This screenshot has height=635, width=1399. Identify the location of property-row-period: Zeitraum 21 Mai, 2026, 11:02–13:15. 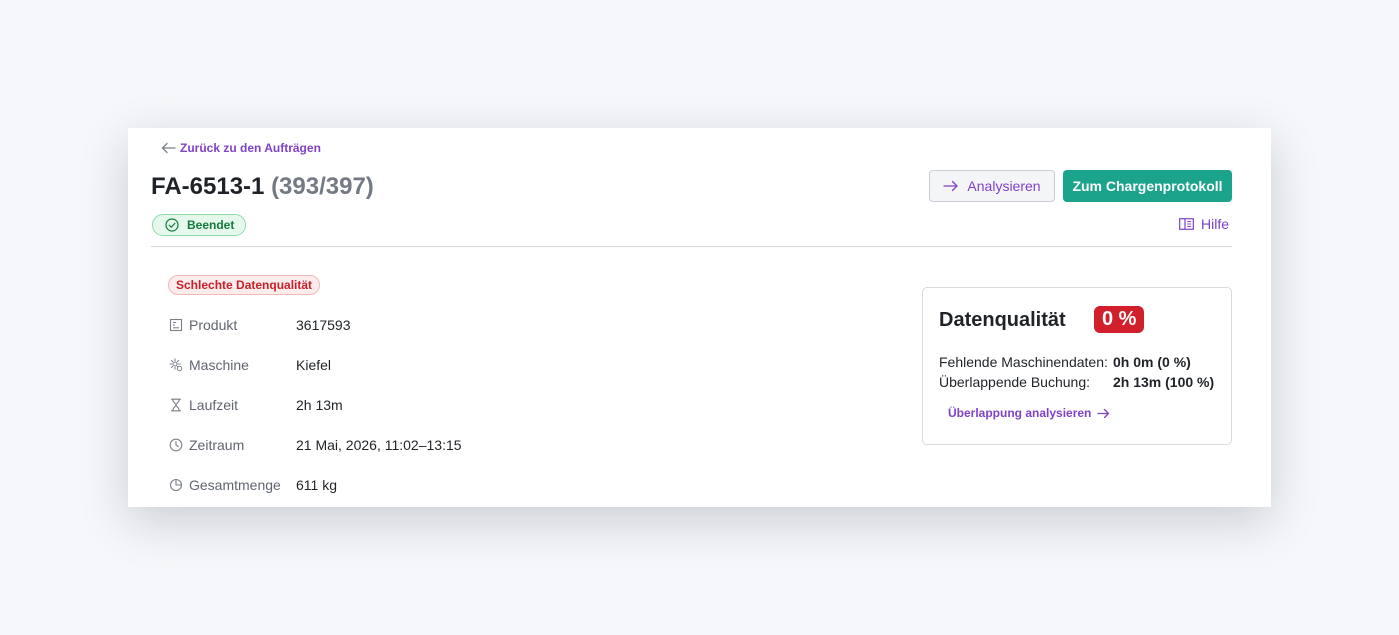
(378, 455).